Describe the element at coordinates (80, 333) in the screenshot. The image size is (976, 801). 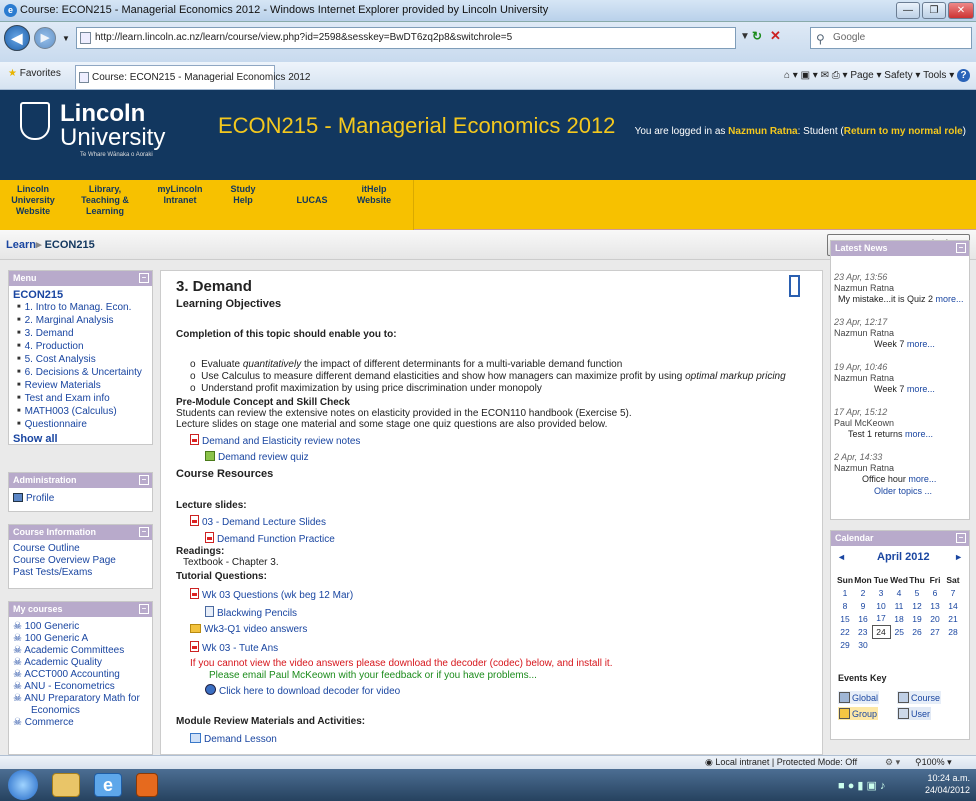
I see `menu-item: 3. Demand` at that location.